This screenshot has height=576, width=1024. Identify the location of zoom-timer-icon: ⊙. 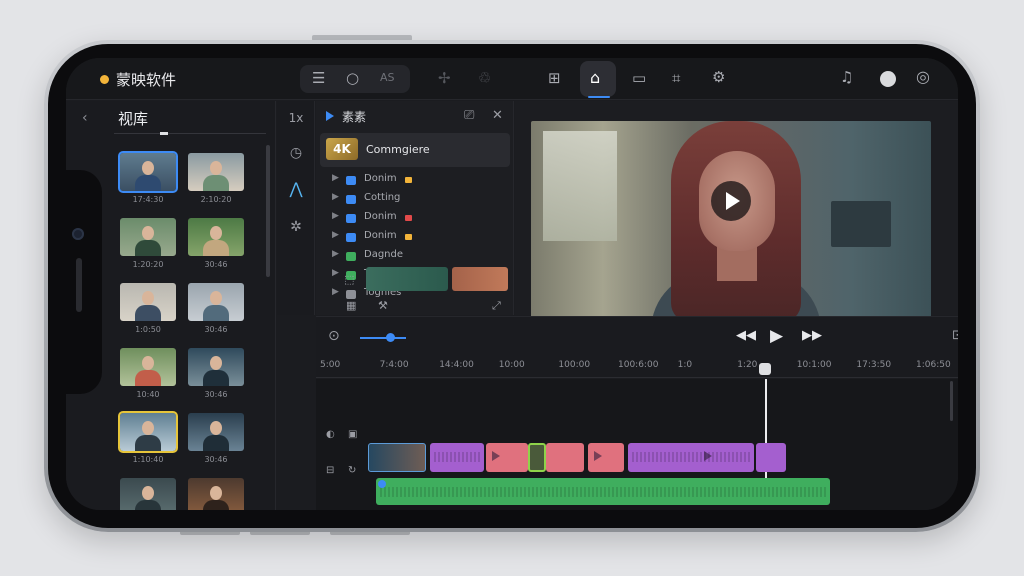
(334, 336).